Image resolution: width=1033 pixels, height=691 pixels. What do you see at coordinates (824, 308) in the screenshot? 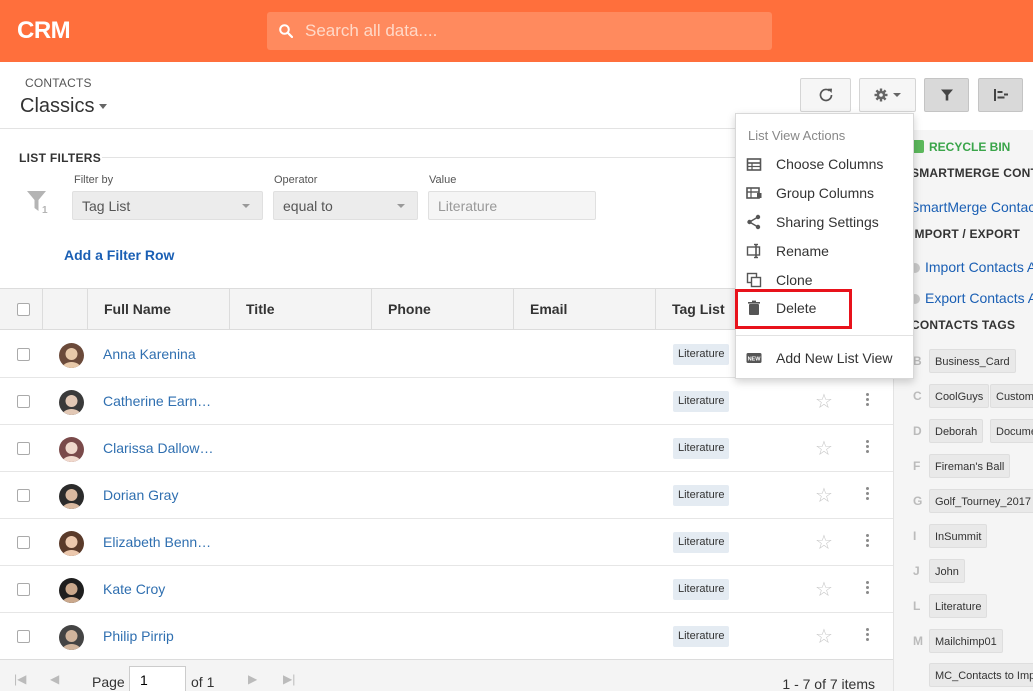
I see `menu-item-delete: Delete` at bounding box center [824, 308].